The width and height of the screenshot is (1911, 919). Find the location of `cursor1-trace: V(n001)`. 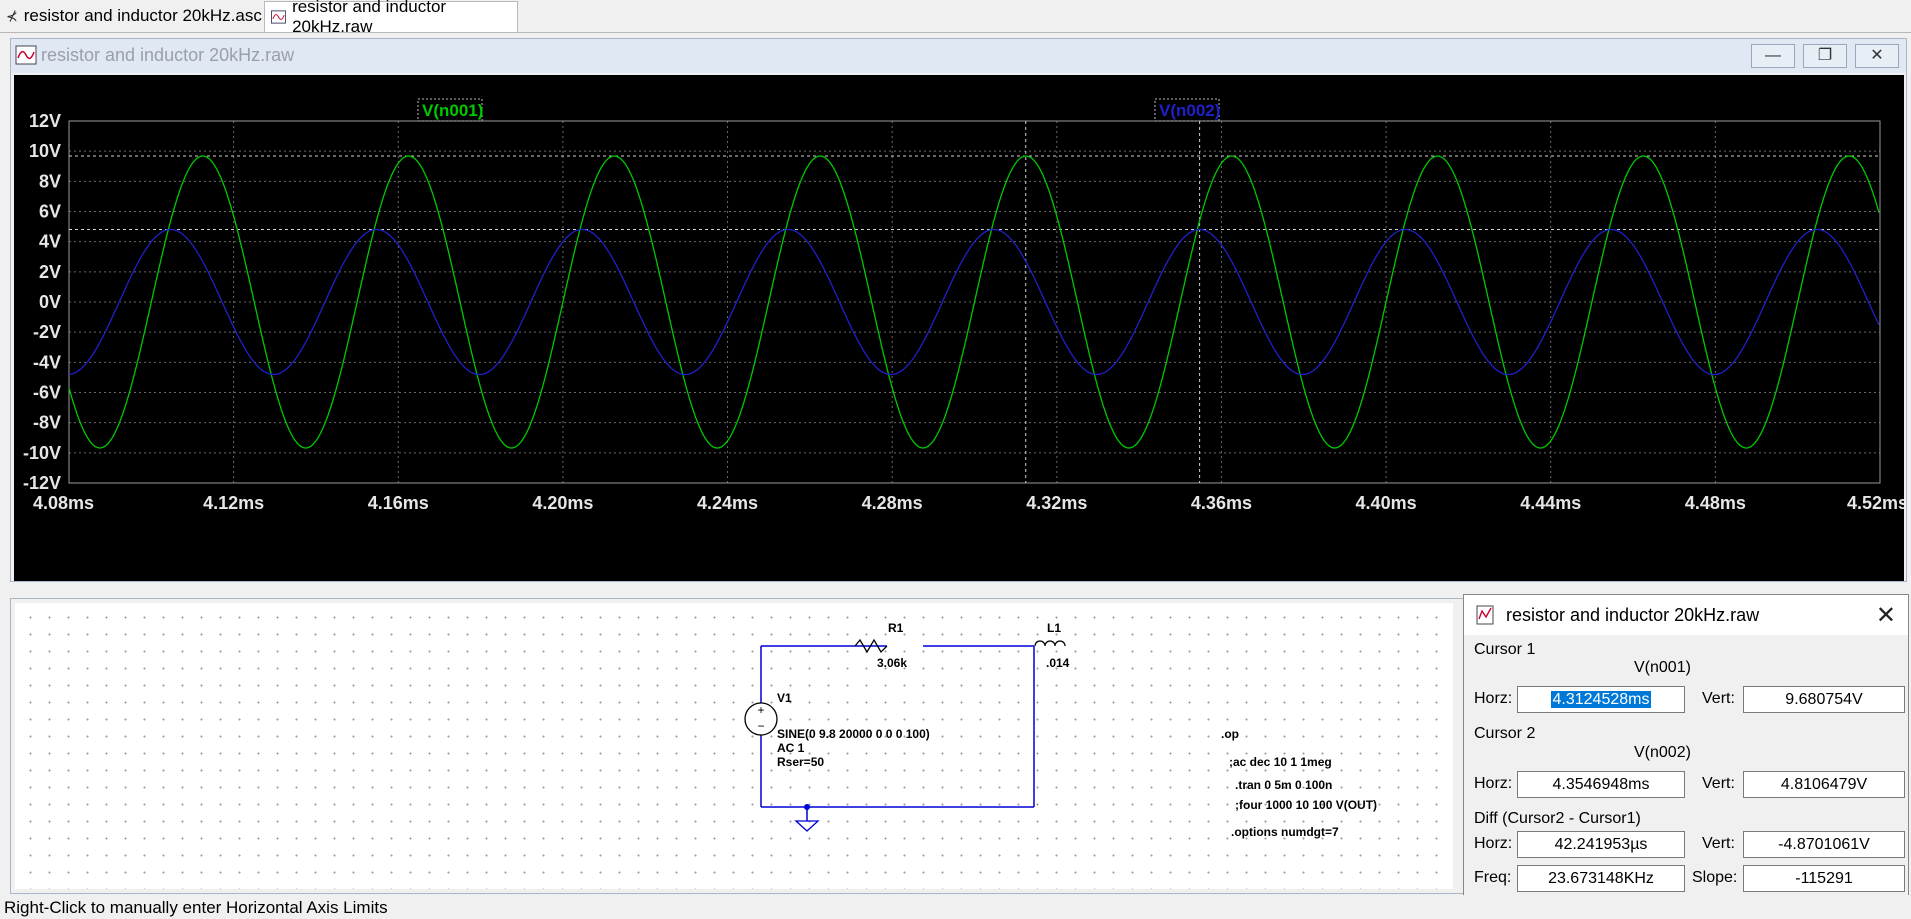

cursor1-trace: V(n001) is located at coordinates (1662, 667).